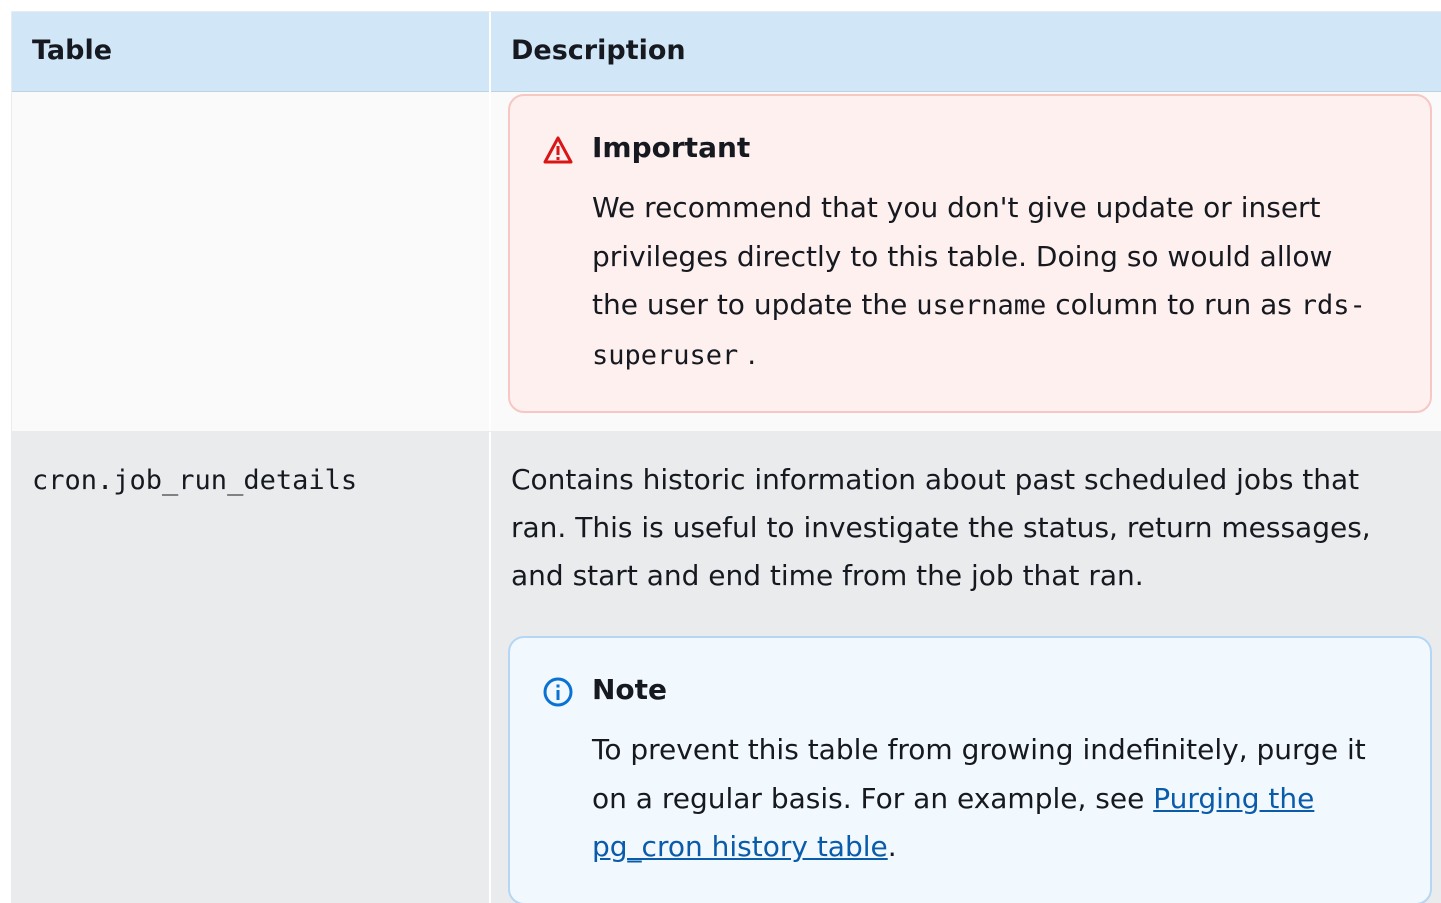 This screenshot has height=903, width=1441. Describe the element at coordinates (671, 147) in the screenshot. I see `callout-title: Important` at that location.